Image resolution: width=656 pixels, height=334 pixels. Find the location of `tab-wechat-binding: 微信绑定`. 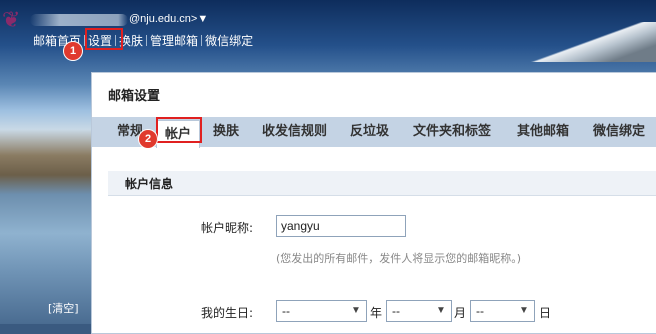

tab-wechat-binding: 微信绑定 is located at coordinates (619, 132).